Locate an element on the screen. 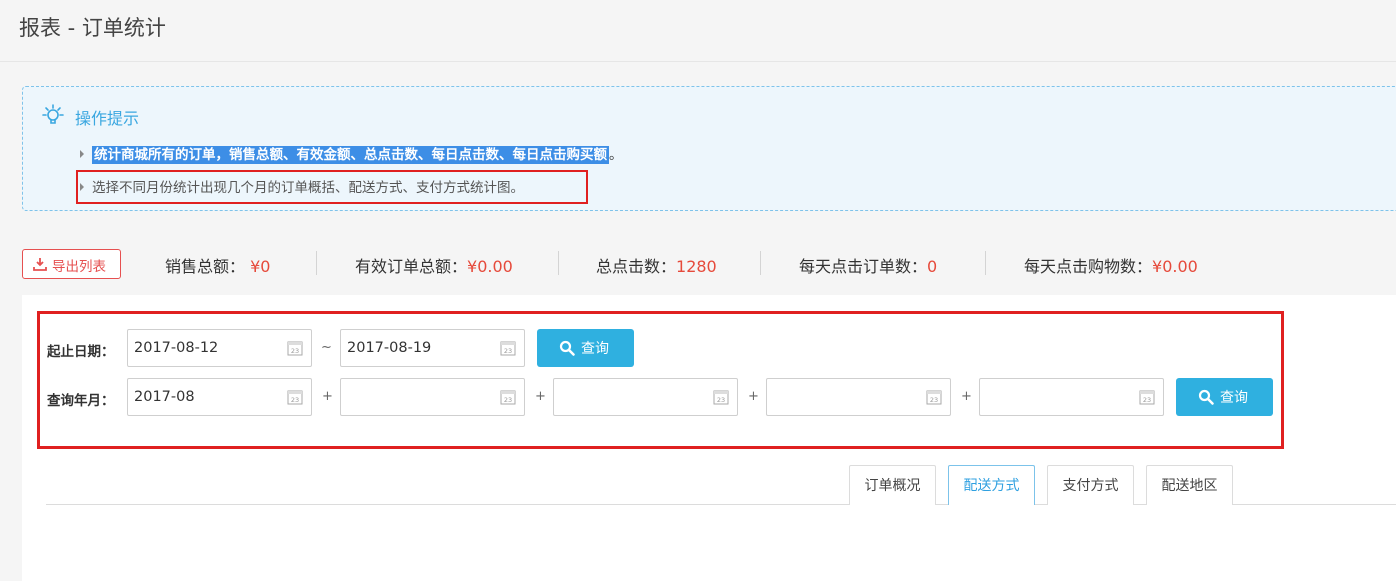 Image resolution: width=1396 pixels, height=581 pixels. download-icon is located at coordinates (40, 264).